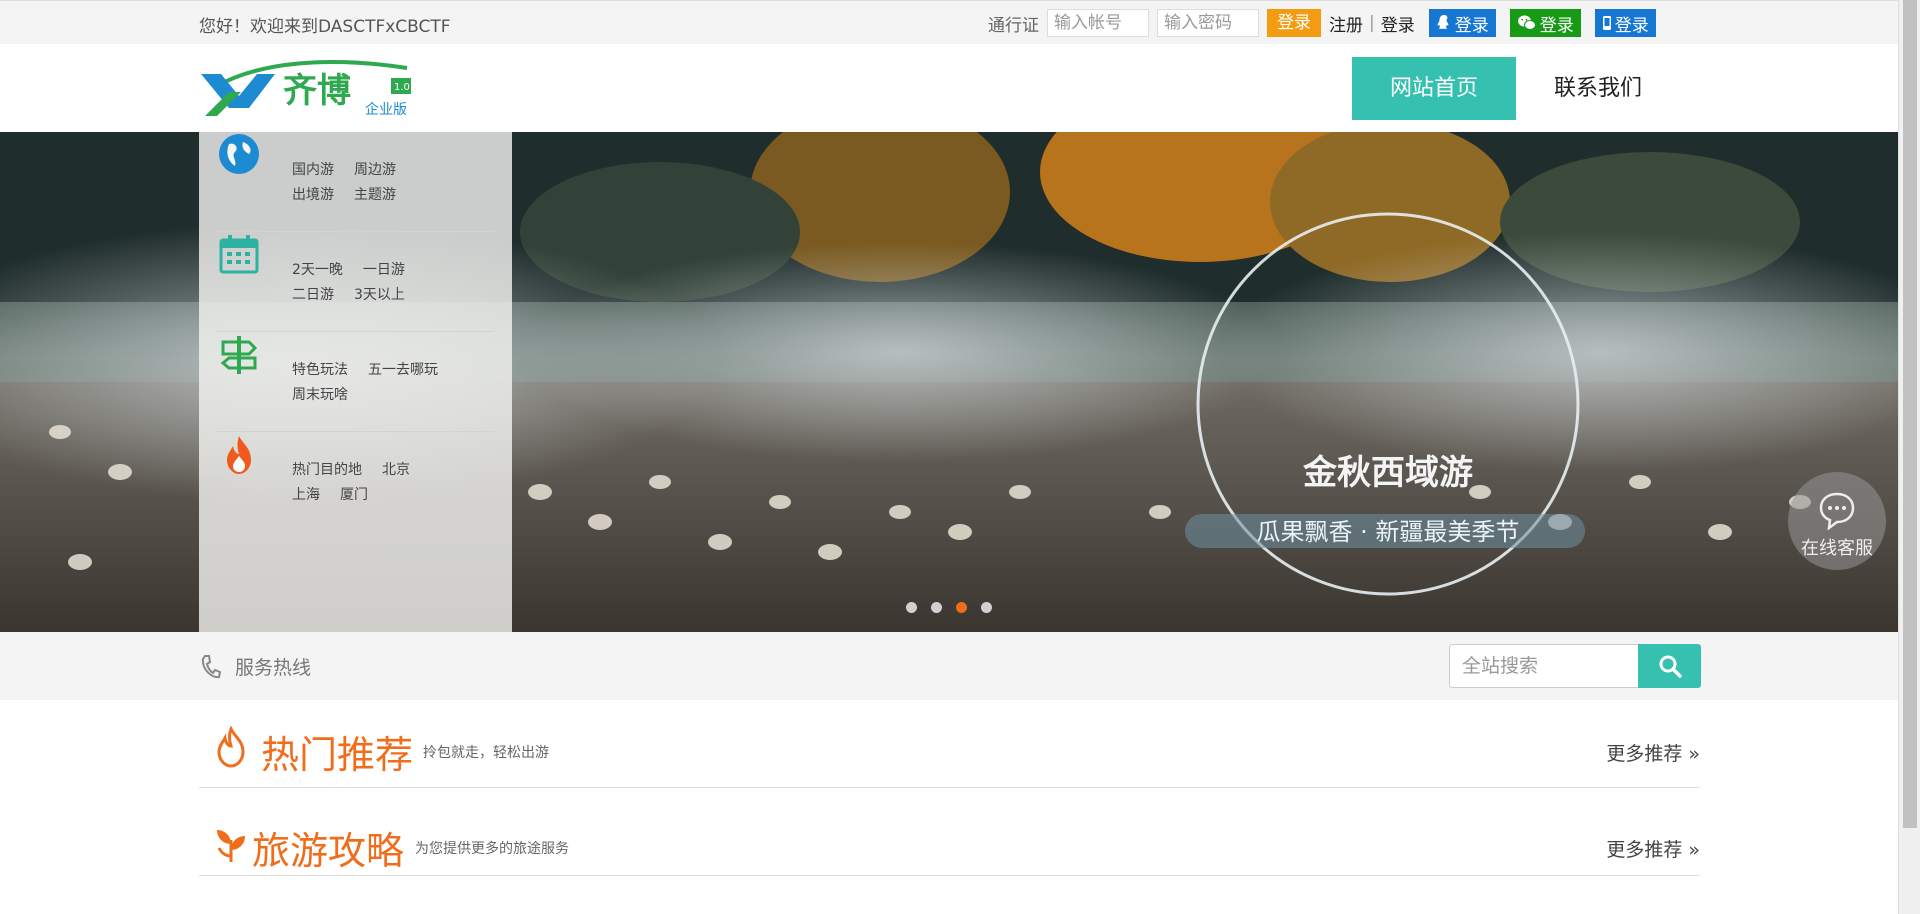 This screenshot has width=1920, height=914. I want to click on category-link: 3天以上, so click(379, 295).